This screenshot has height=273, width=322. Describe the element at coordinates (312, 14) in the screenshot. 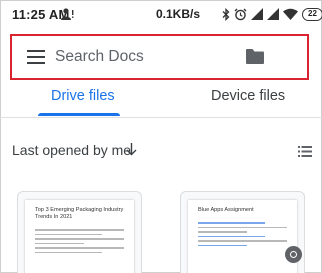

I see `battery-icon: 22` at that location.